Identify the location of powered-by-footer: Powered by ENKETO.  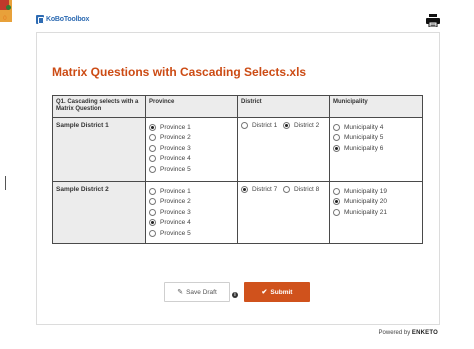
(408, 333).